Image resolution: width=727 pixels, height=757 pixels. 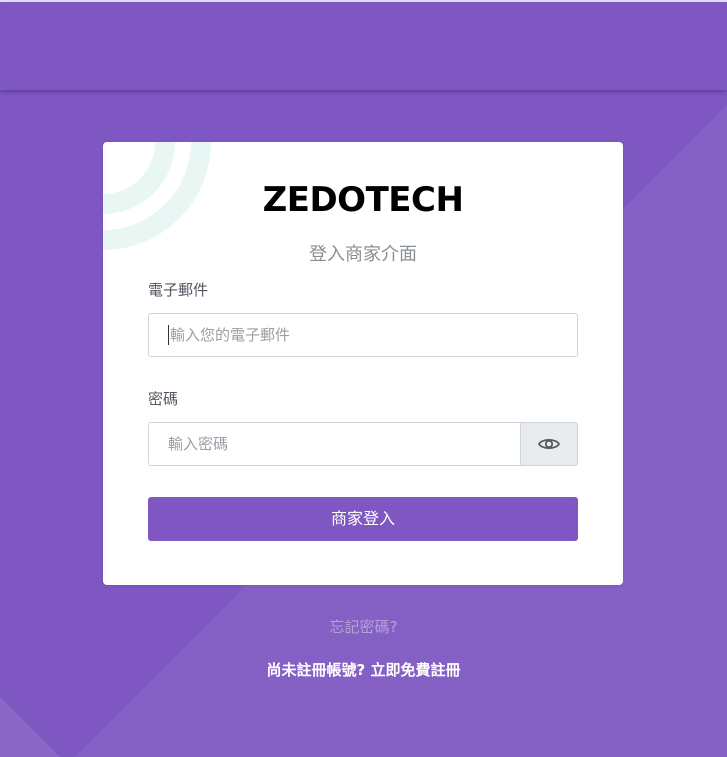 I want to click on password-input: 輸入密碼, so click(x=334, y=444).